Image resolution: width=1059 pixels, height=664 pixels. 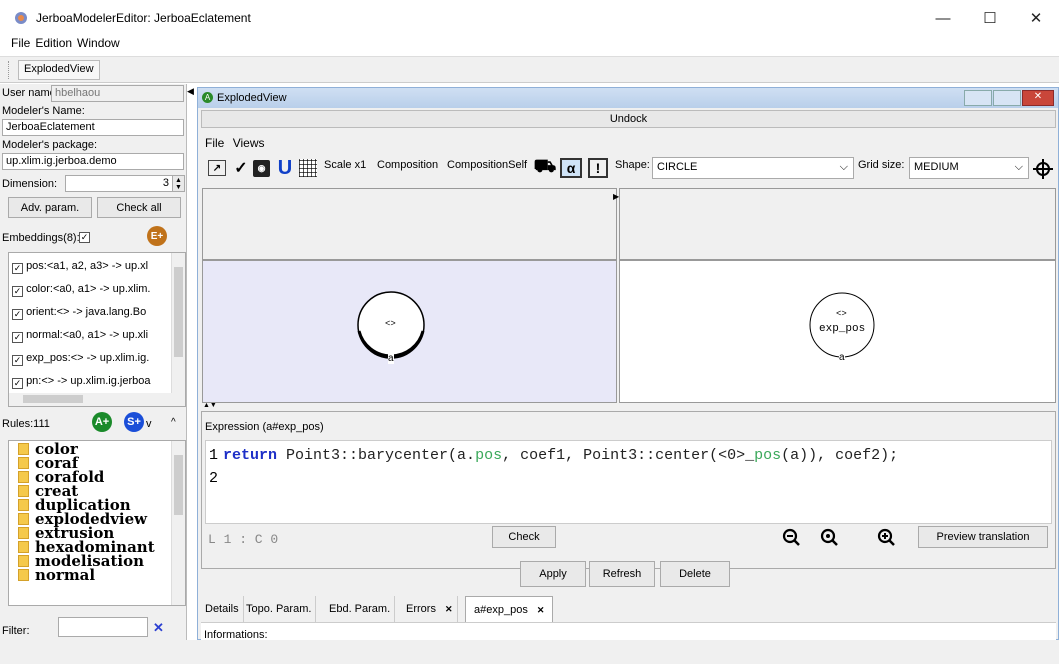 What do you see at coordinates (524, 537) in the screenshot?
I see `check-button: Check` at bounding box center [524, 537].